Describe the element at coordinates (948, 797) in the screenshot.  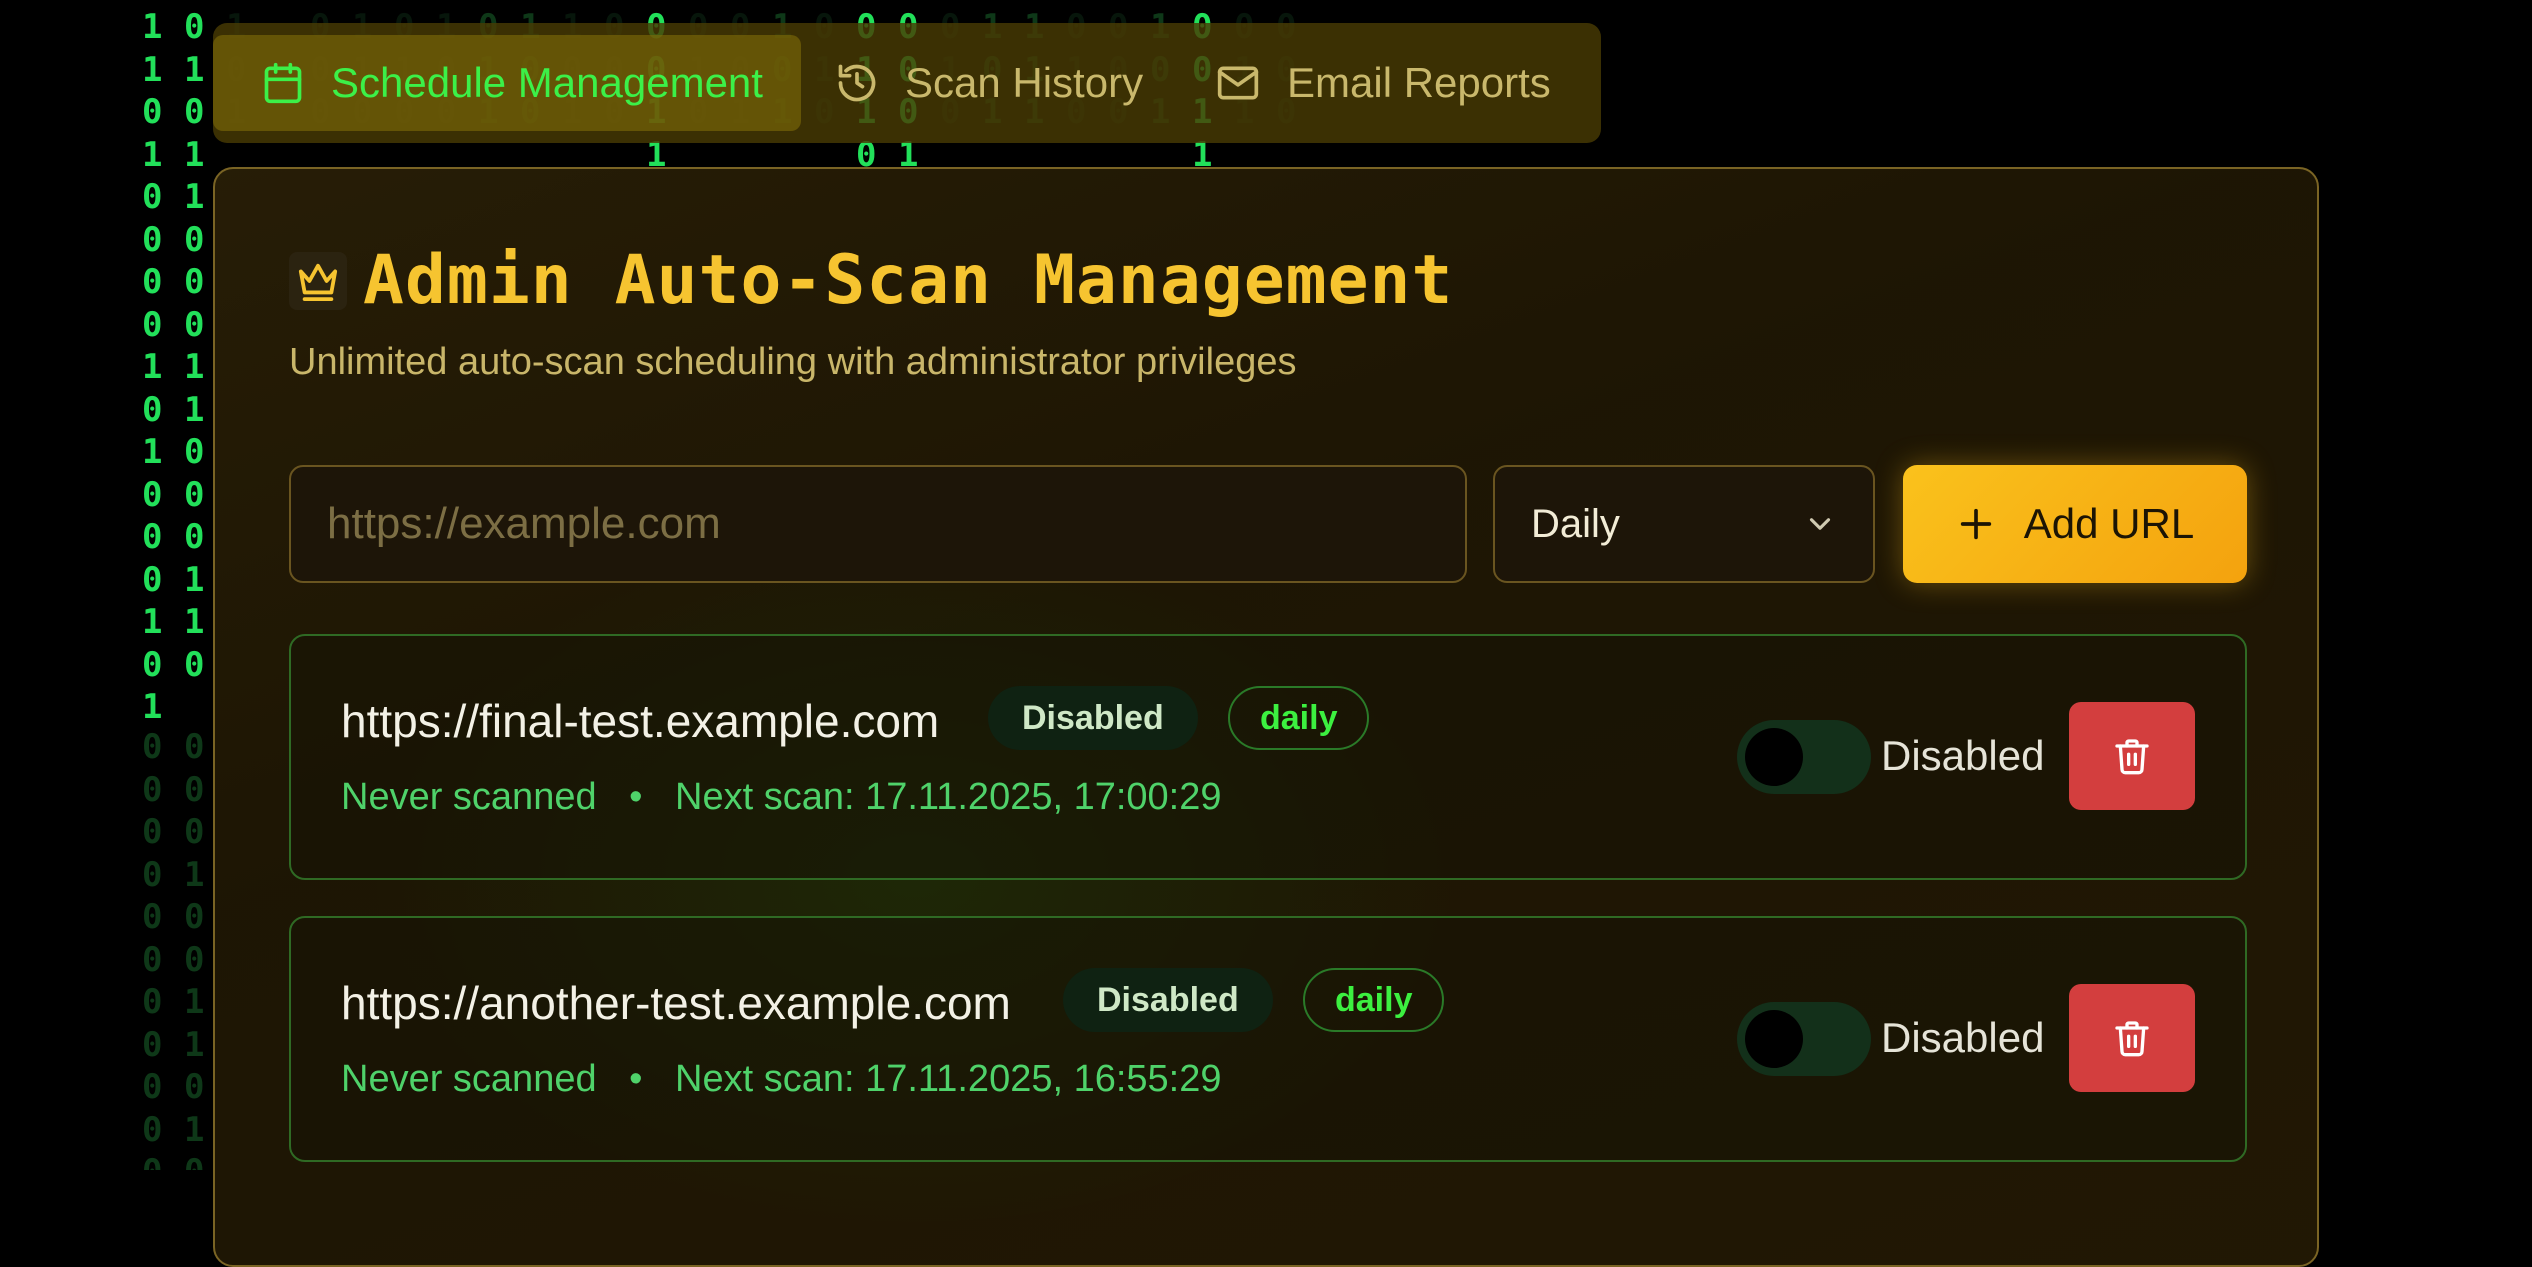
I see `next-scan-text: Next scan: 17.11.2025, 17:00:29` at that location.